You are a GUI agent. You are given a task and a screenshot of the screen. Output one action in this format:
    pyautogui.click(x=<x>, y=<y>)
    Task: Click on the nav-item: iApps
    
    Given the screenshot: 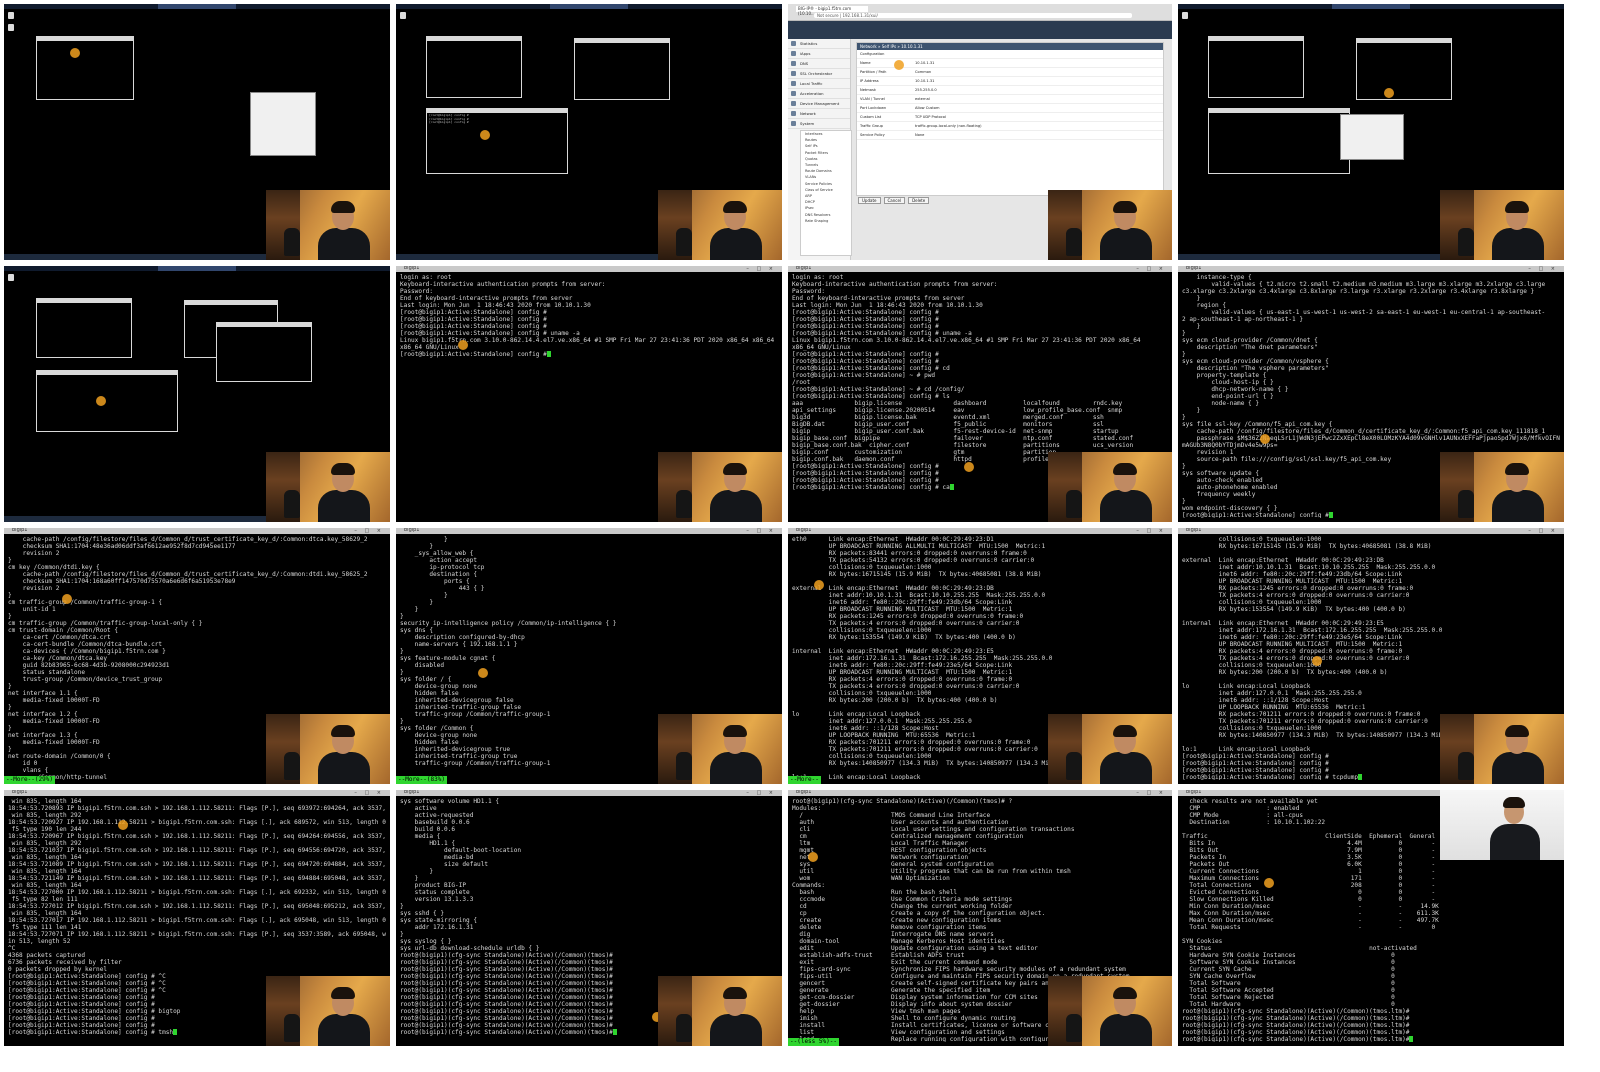 What is the action you would take?
    pyautogui.click(x=819, y=54)
    